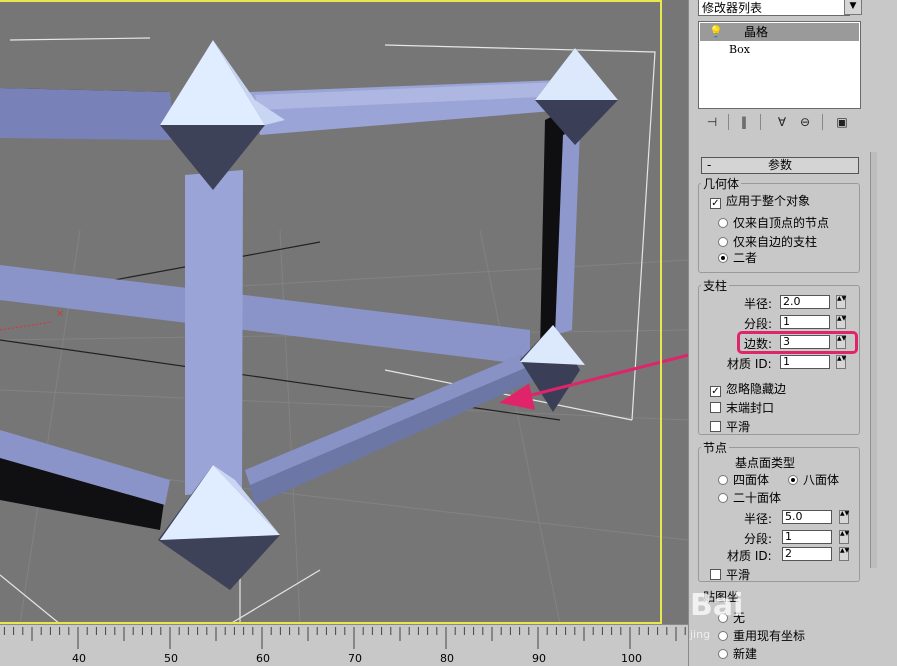  Describe the element at coordinates (715, 203) in the screenshot. I see `checkbox-box: ✓` at that location.